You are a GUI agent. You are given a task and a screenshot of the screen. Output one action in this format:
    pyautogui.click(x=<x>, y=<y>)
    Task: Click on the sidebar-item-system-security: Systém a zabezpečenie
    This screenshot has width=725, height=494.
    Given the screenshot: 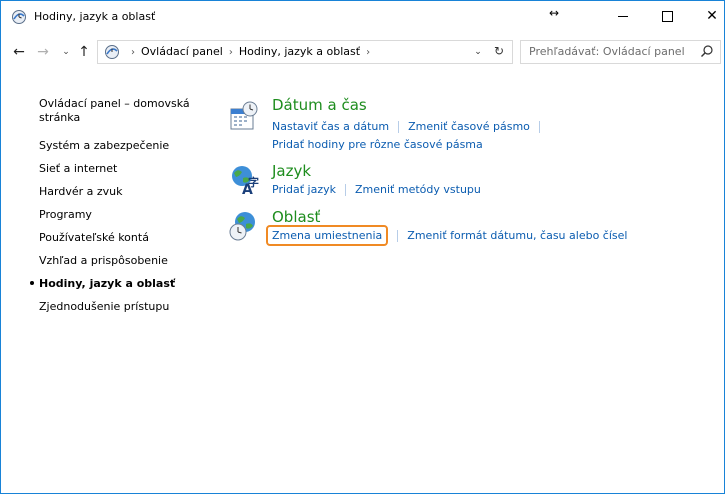 What is the action you would take?
    pyautogui.click(x=104, y=146)
    